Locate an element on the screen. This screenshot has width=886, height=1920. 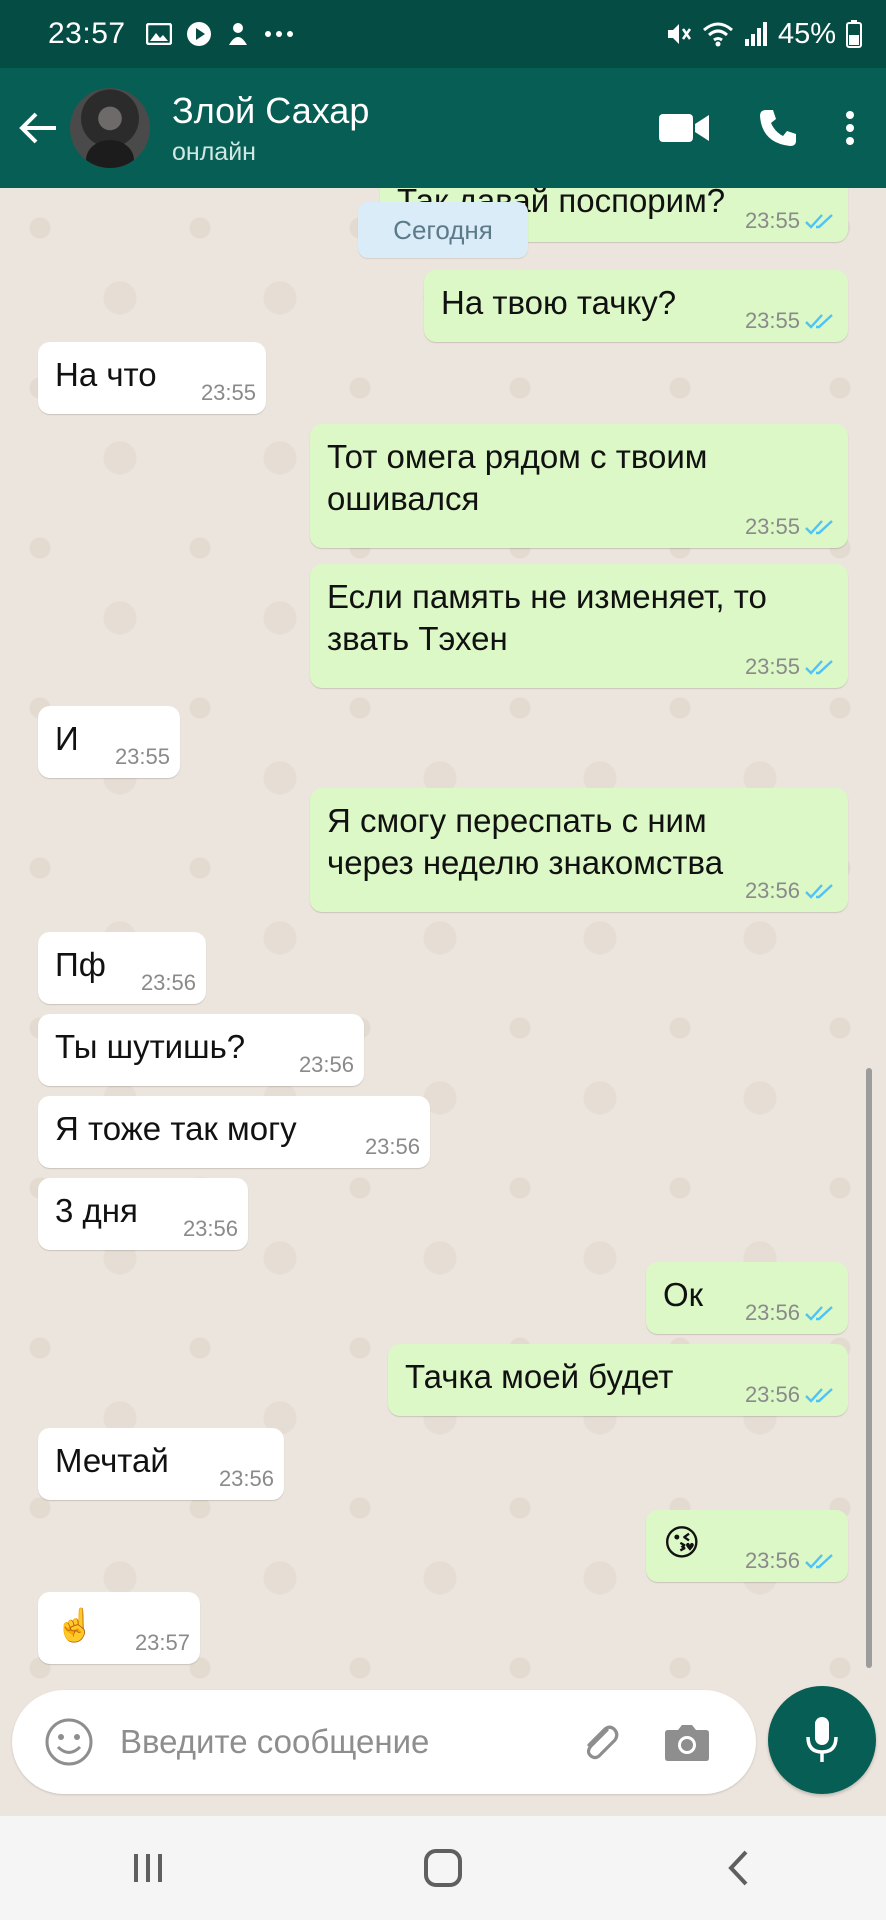
message-text: На твою тачку? is located at coordinates (559, 302).